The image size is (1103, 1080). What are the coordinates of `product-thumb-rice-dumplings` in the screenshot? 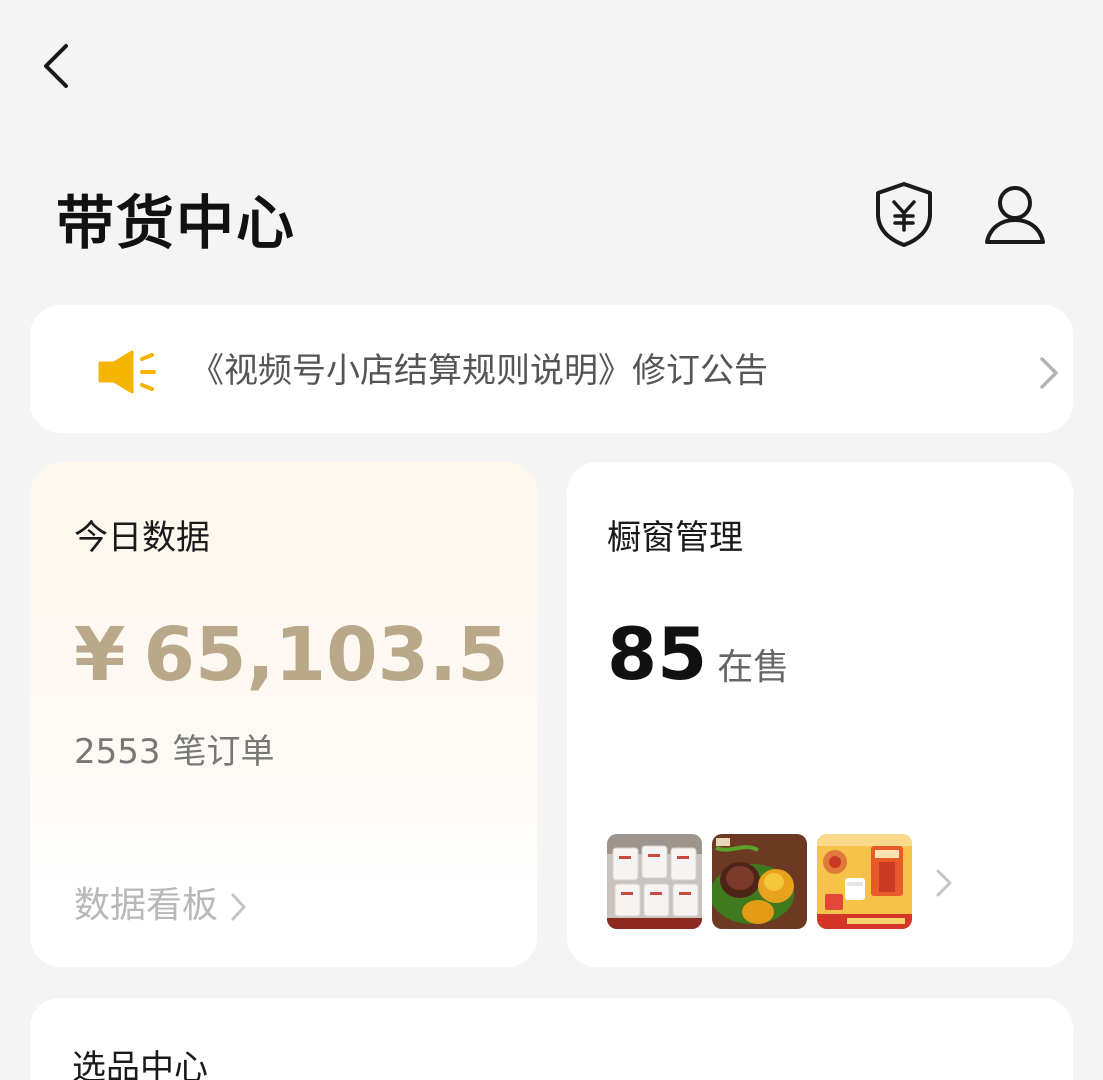 It's located at (759, 881).